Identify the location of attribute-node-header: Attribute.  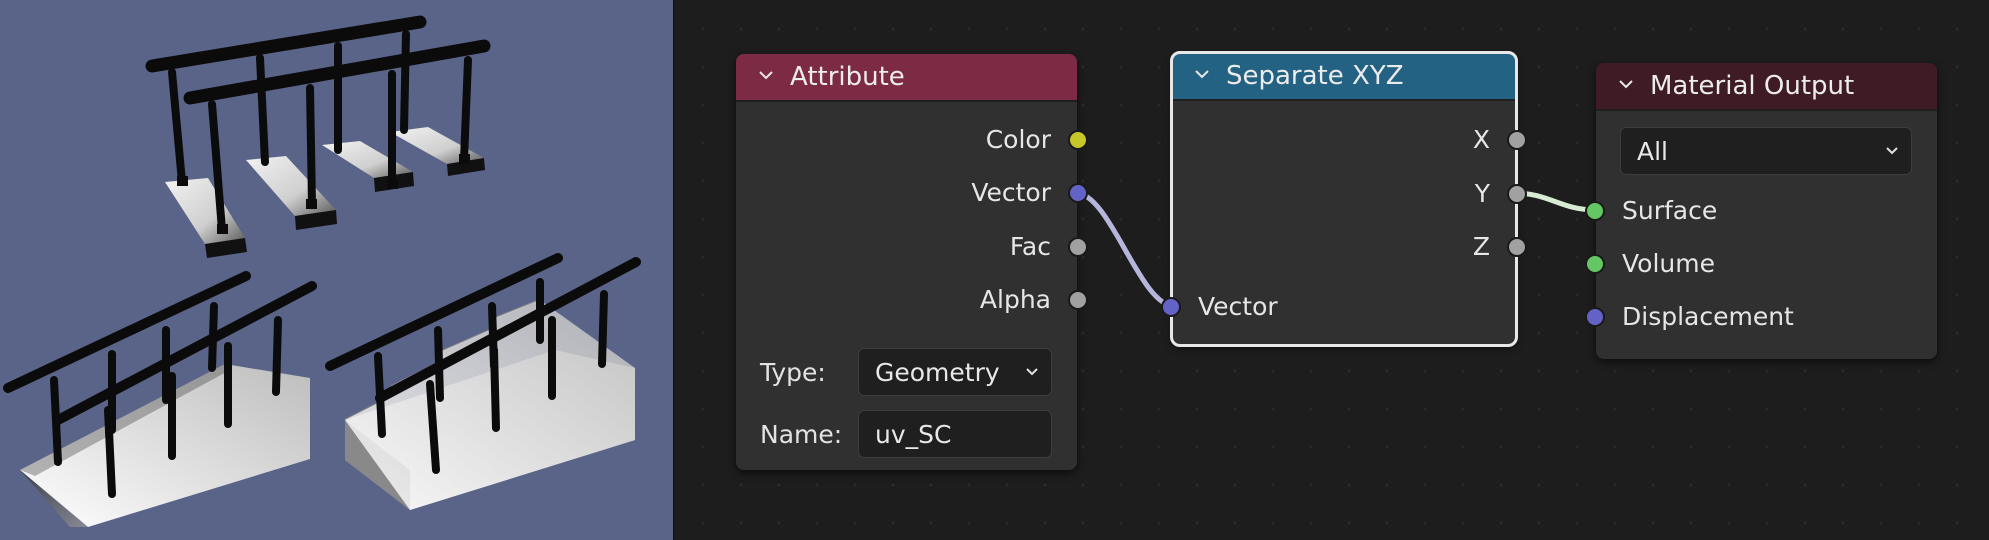
(906, 78).